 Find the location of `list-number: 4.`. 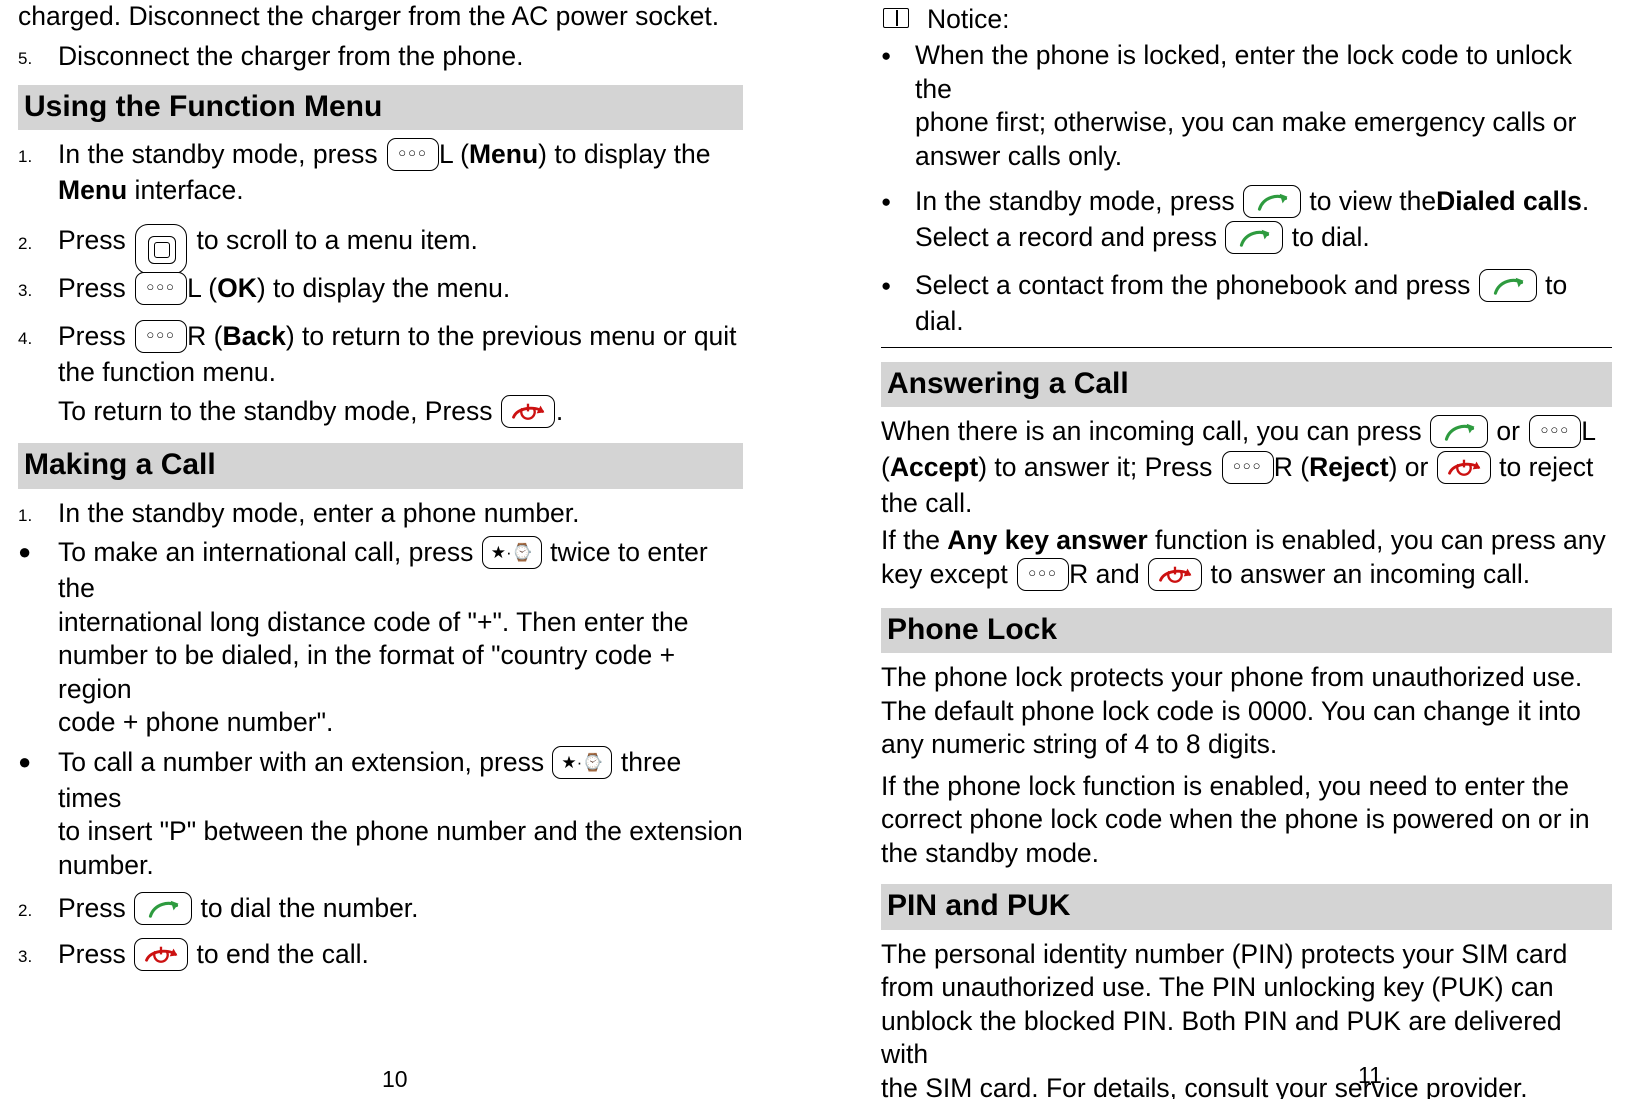

list-number: 4. is located at coordinates (25, 338).